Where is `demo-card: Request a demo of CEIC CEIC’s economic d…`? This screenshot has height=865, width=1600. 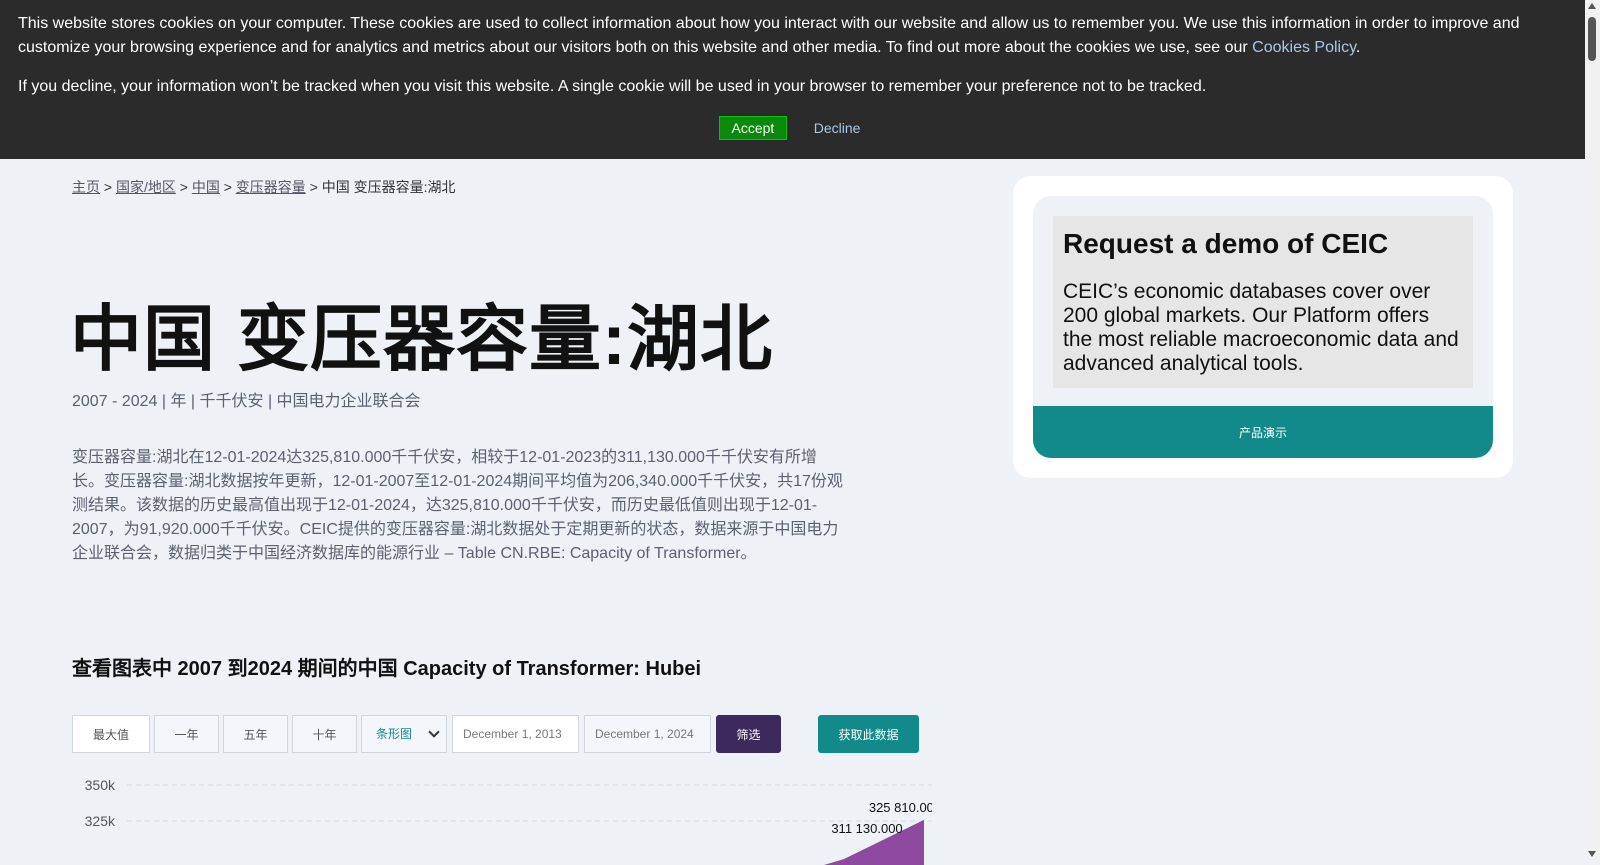 demo-card: Request a demo of CEIC CEIC’s economic d… is located at coordinates (1263, 327).